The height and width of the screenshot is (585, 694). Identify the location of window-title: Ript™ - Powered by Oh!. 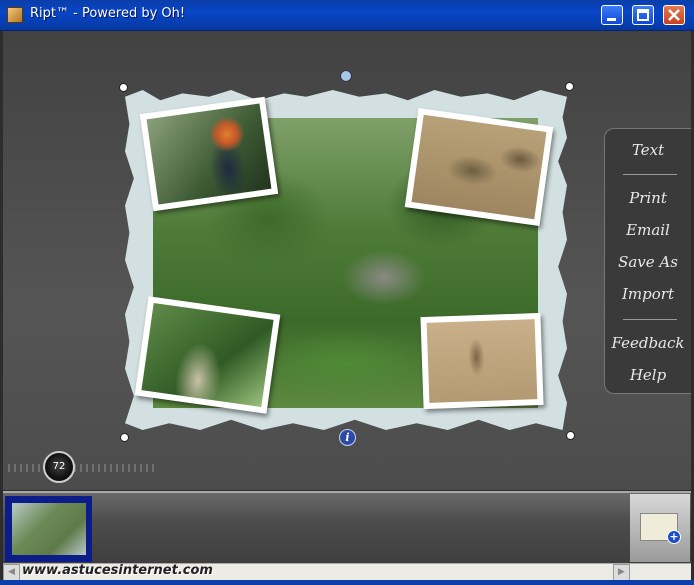
(108, 13).